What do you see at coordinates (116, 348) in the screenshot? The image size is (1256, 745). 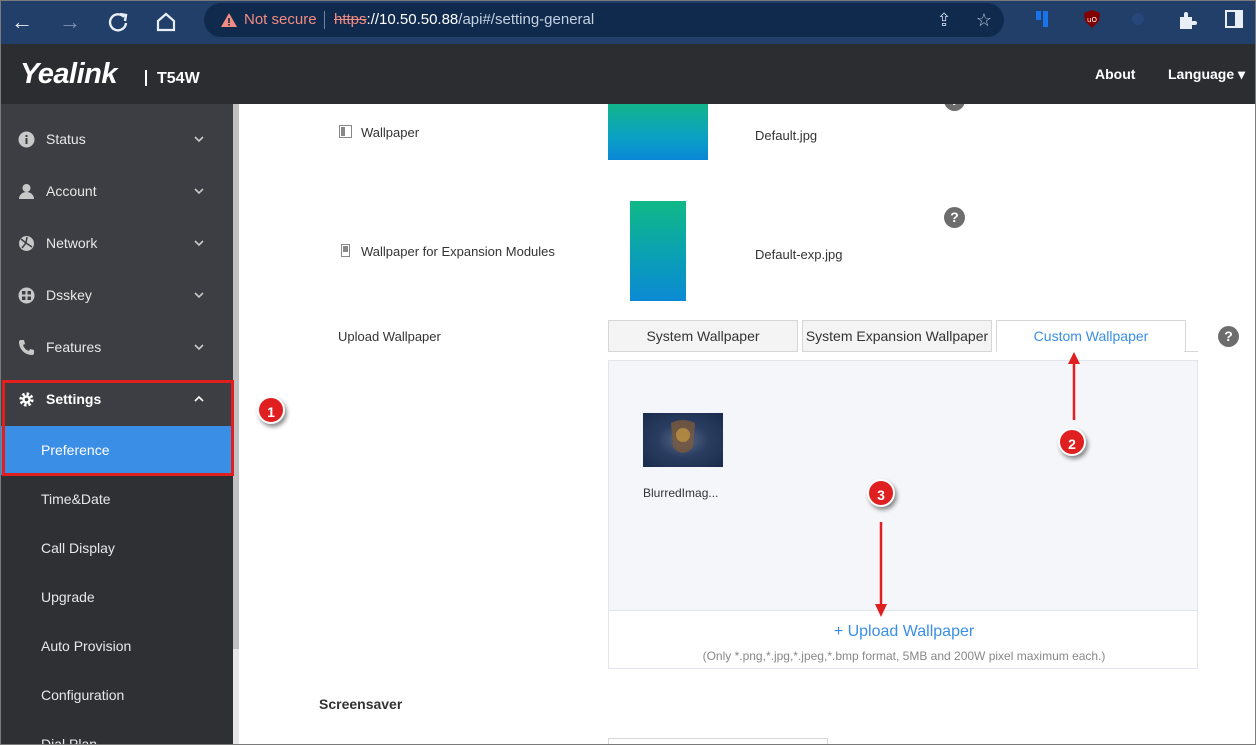 I see `sidebar-item-features: Features` at bounding box center [116, 348].